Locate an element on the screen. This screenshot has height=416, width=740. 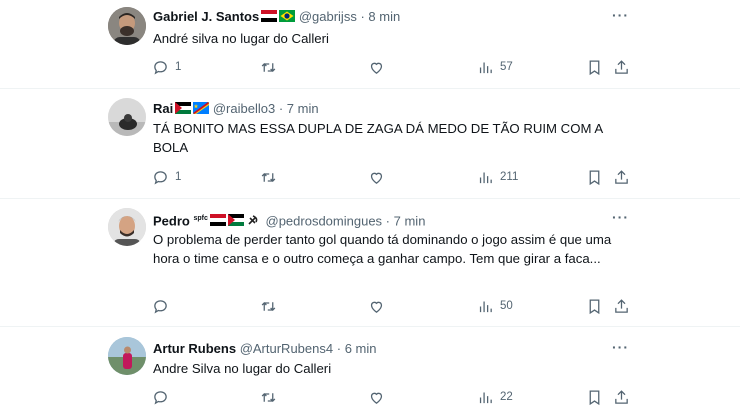
user-handle: @pedrosdomingues is located at coordinates (324, 220).